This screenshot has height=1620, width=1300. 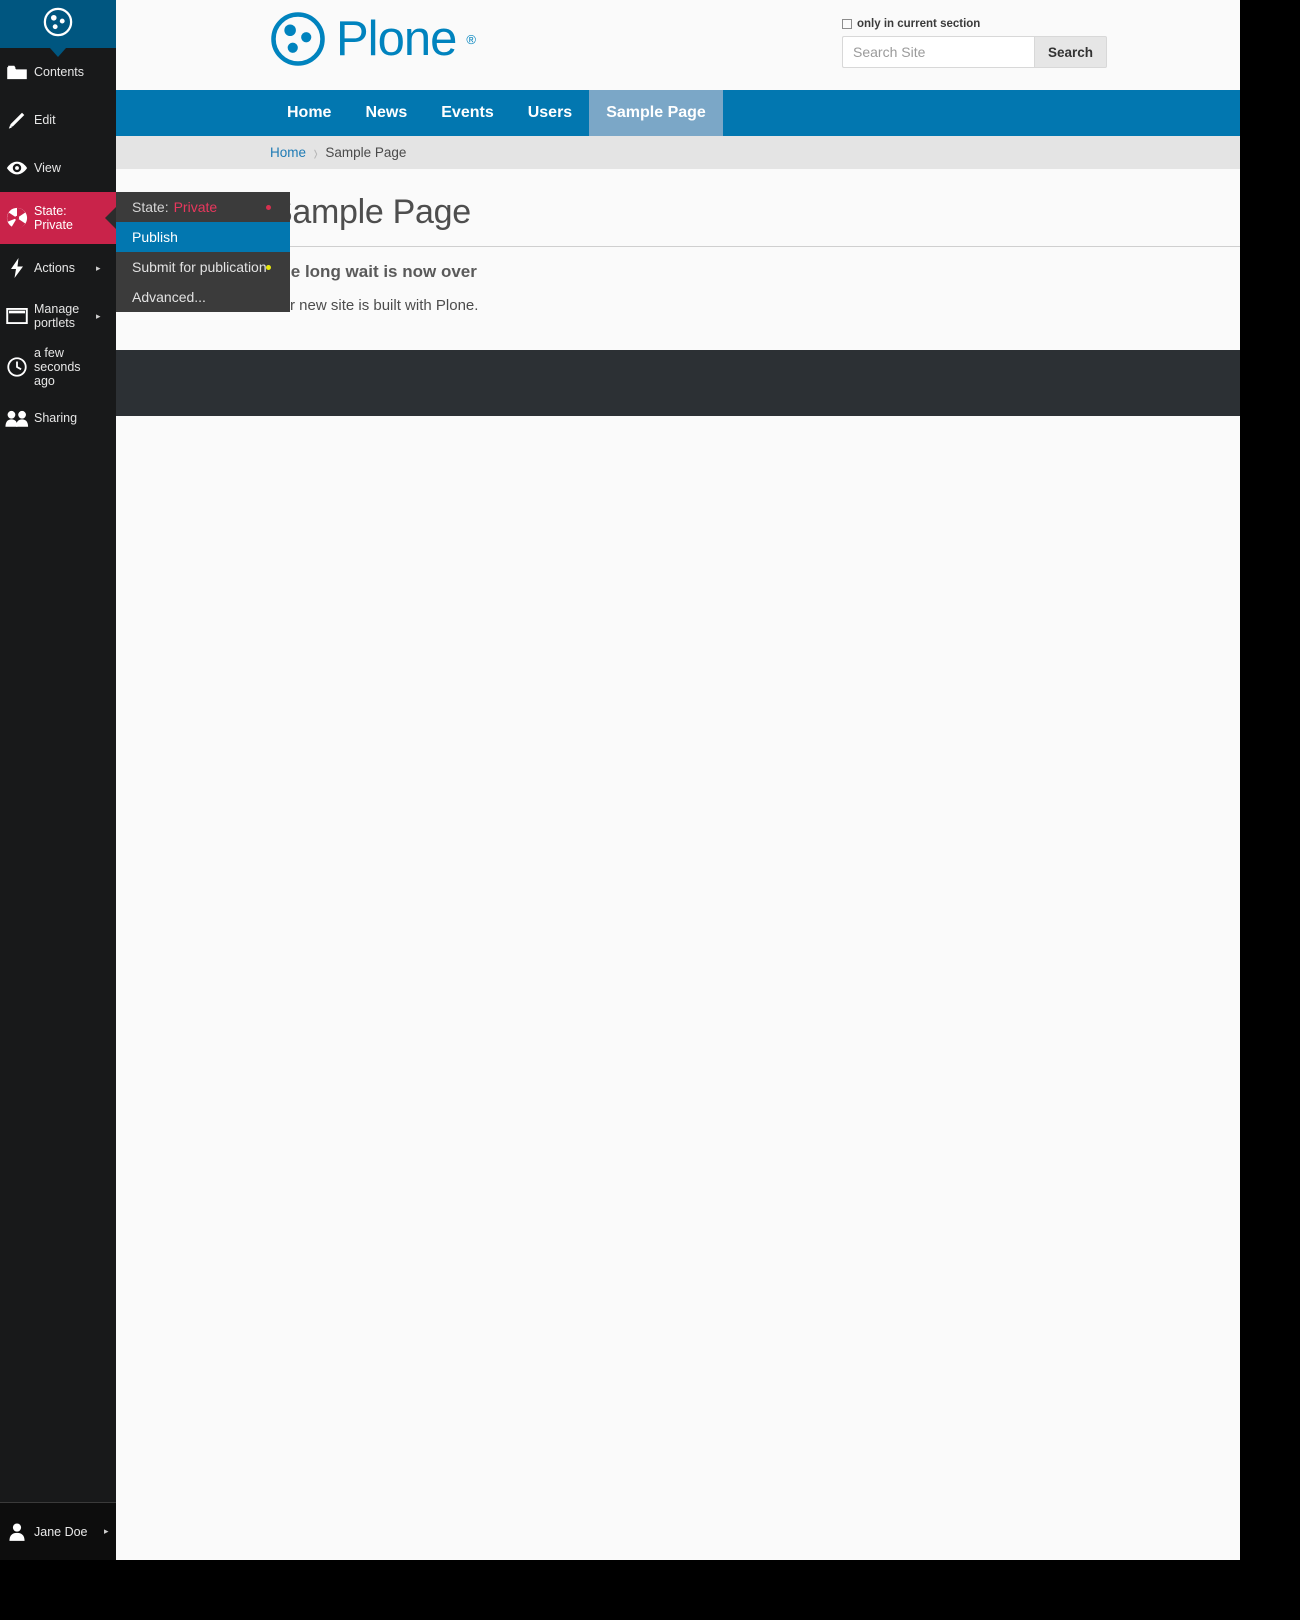 I want to click on nav-item-events: Events, so click(x=467, y=113).